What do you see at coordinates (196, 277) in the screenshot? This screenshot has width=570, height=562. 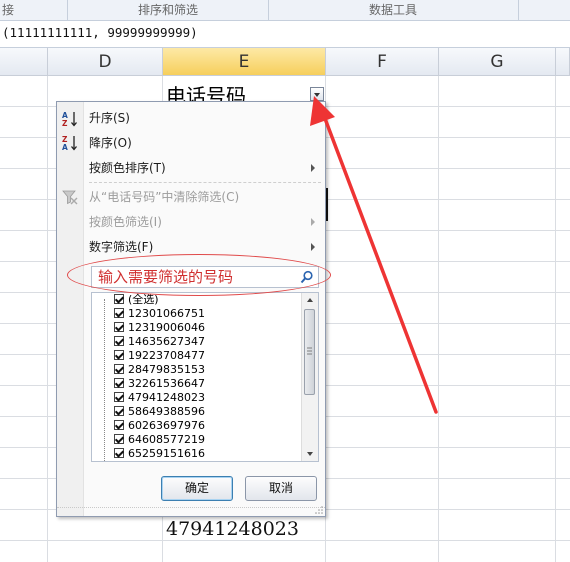 I see `filter-search-input` at bounding box center [196, 277].